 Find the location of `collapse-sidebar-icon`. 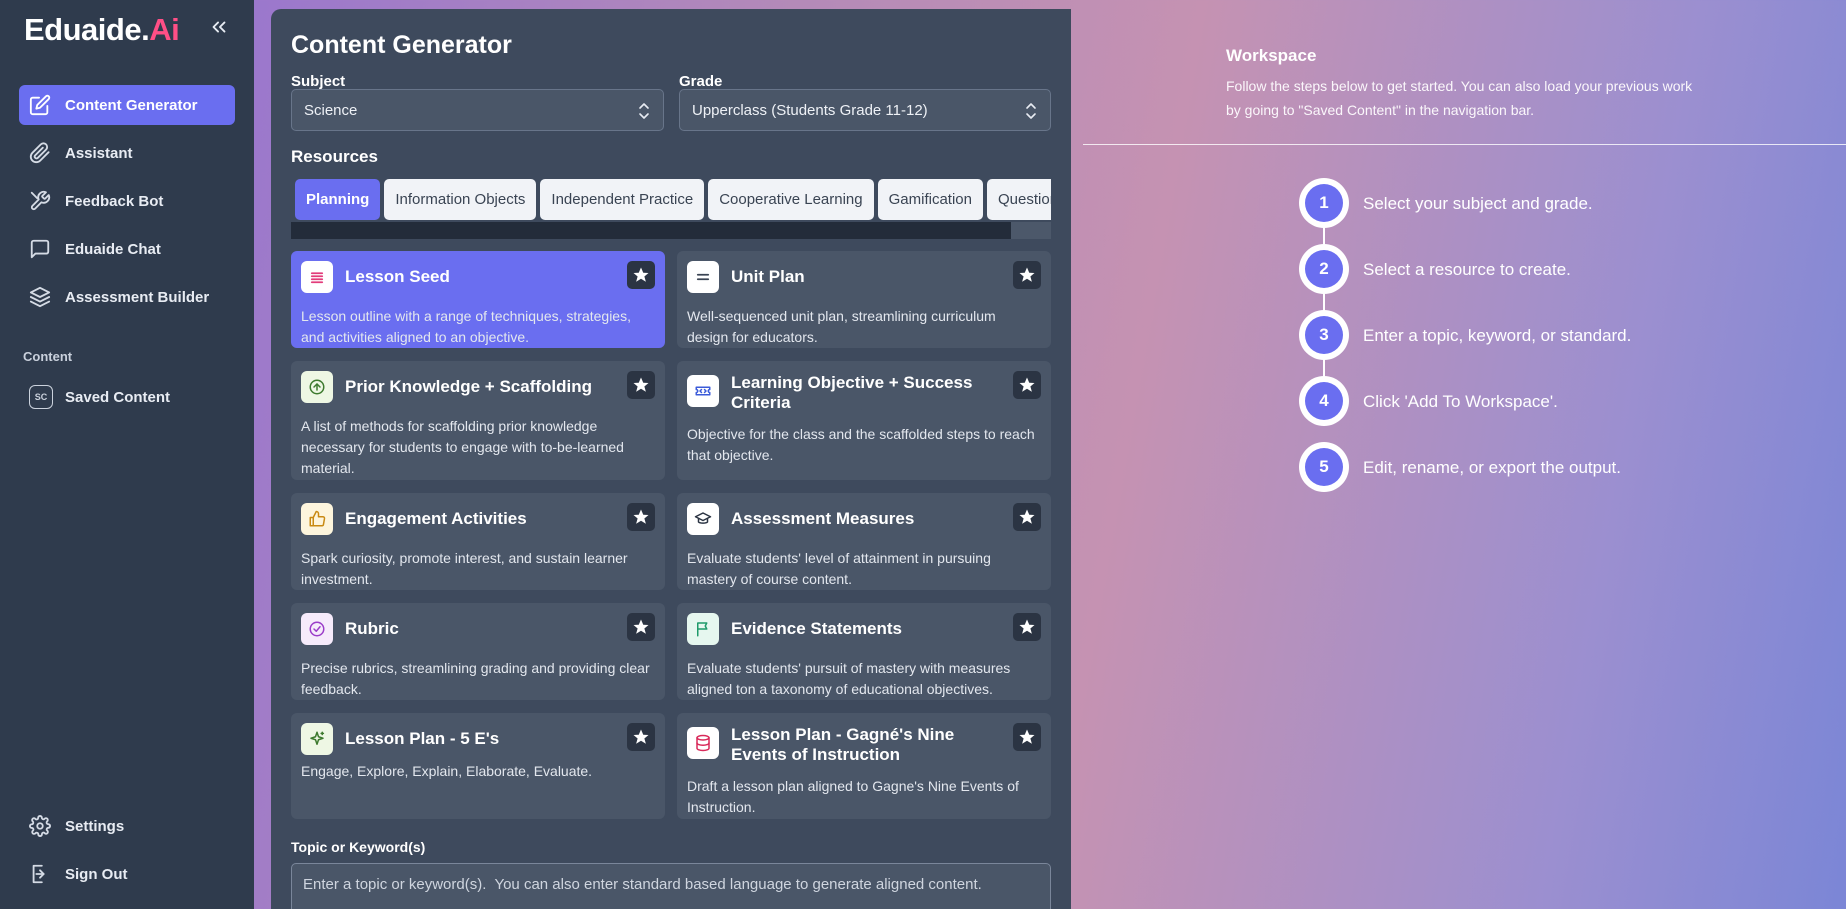

collapse-sidebar-icon is located at coordinates (219, 27).